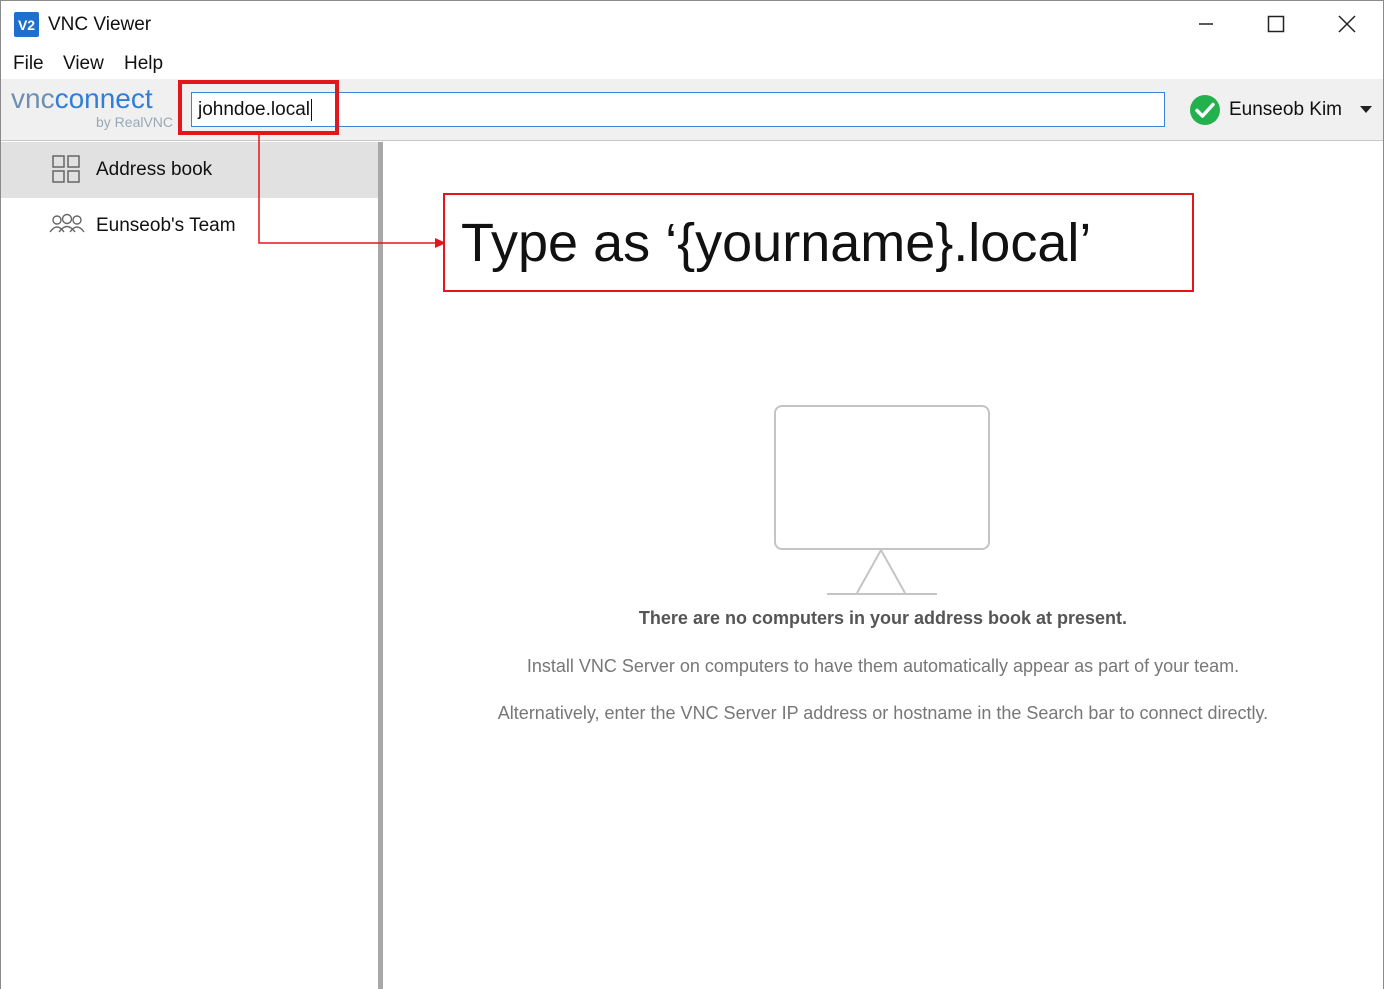 The width and height of the screenshot is (1384, 989). I want to click on maximize-icon, so click(1276, 24).